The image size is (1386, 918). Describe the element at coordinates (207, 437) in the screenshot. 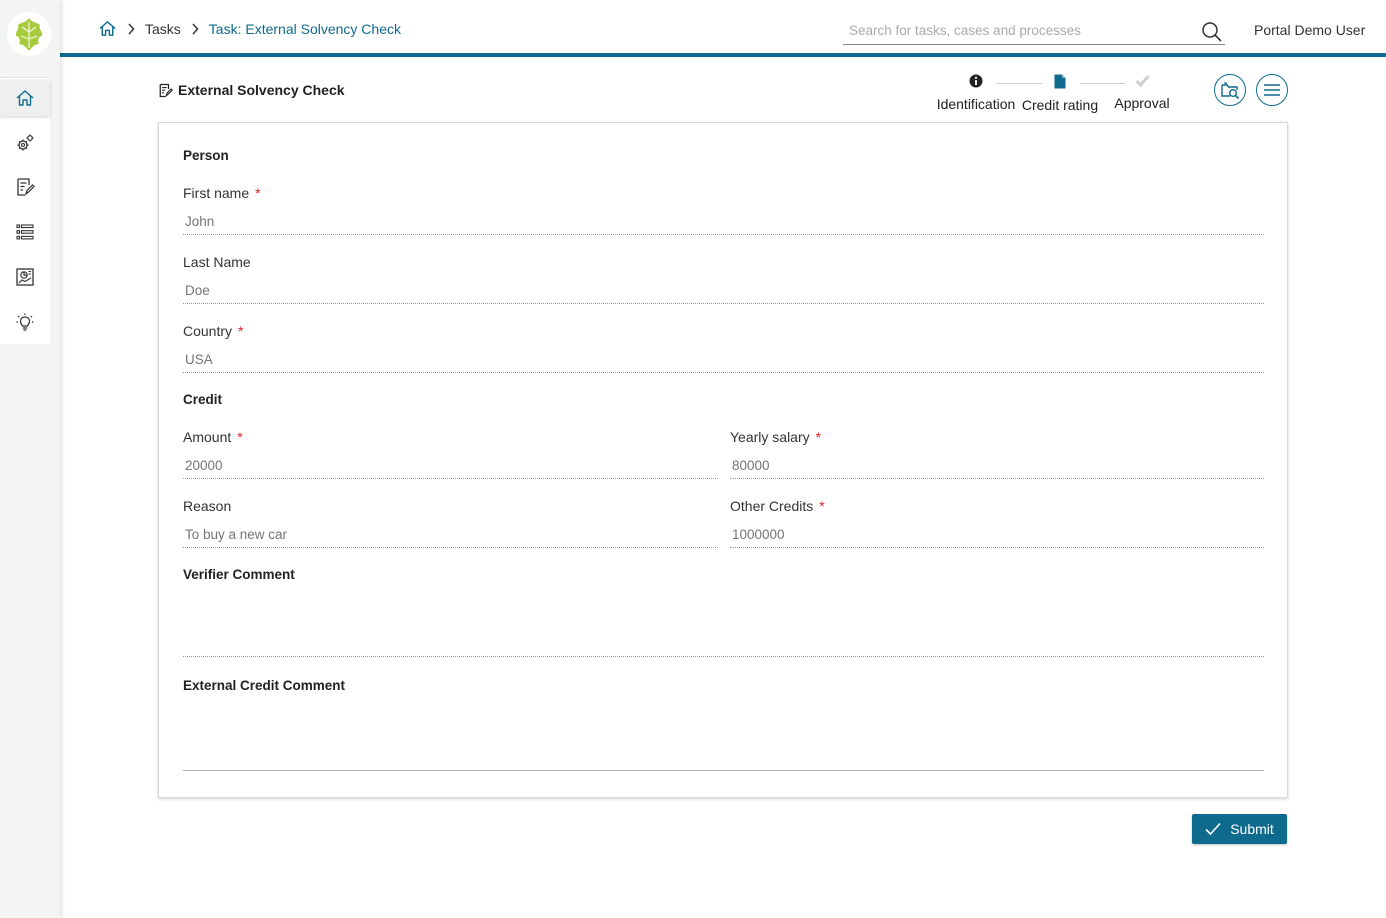

I see `amount-label-text: Amount` at that location.